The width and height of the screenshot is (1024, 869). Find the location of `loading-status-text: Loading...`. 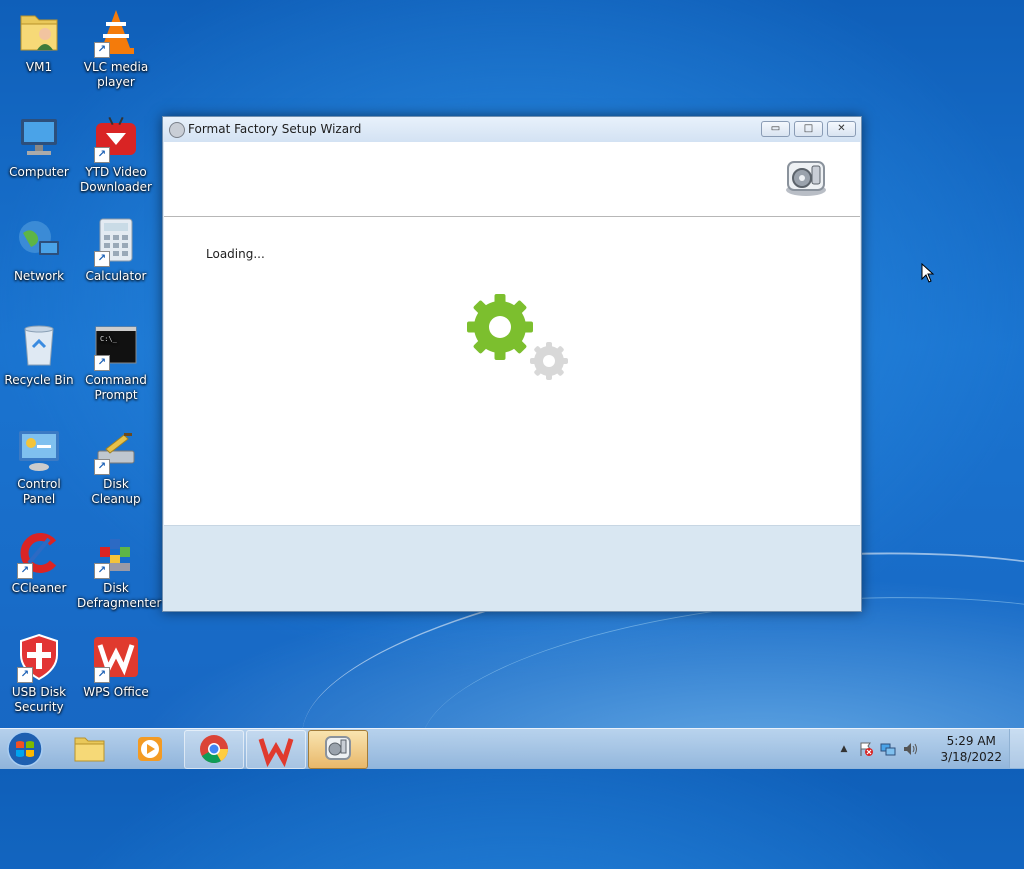

loading-status-text: Loading... is located at coordinates (235, 254).